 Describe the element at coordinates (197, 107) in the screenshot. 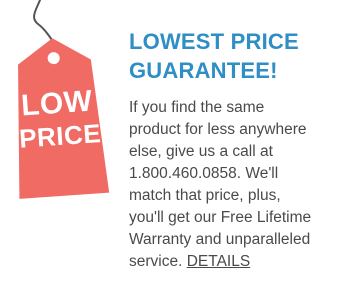

I see `description-line: If you find the same` at that location.